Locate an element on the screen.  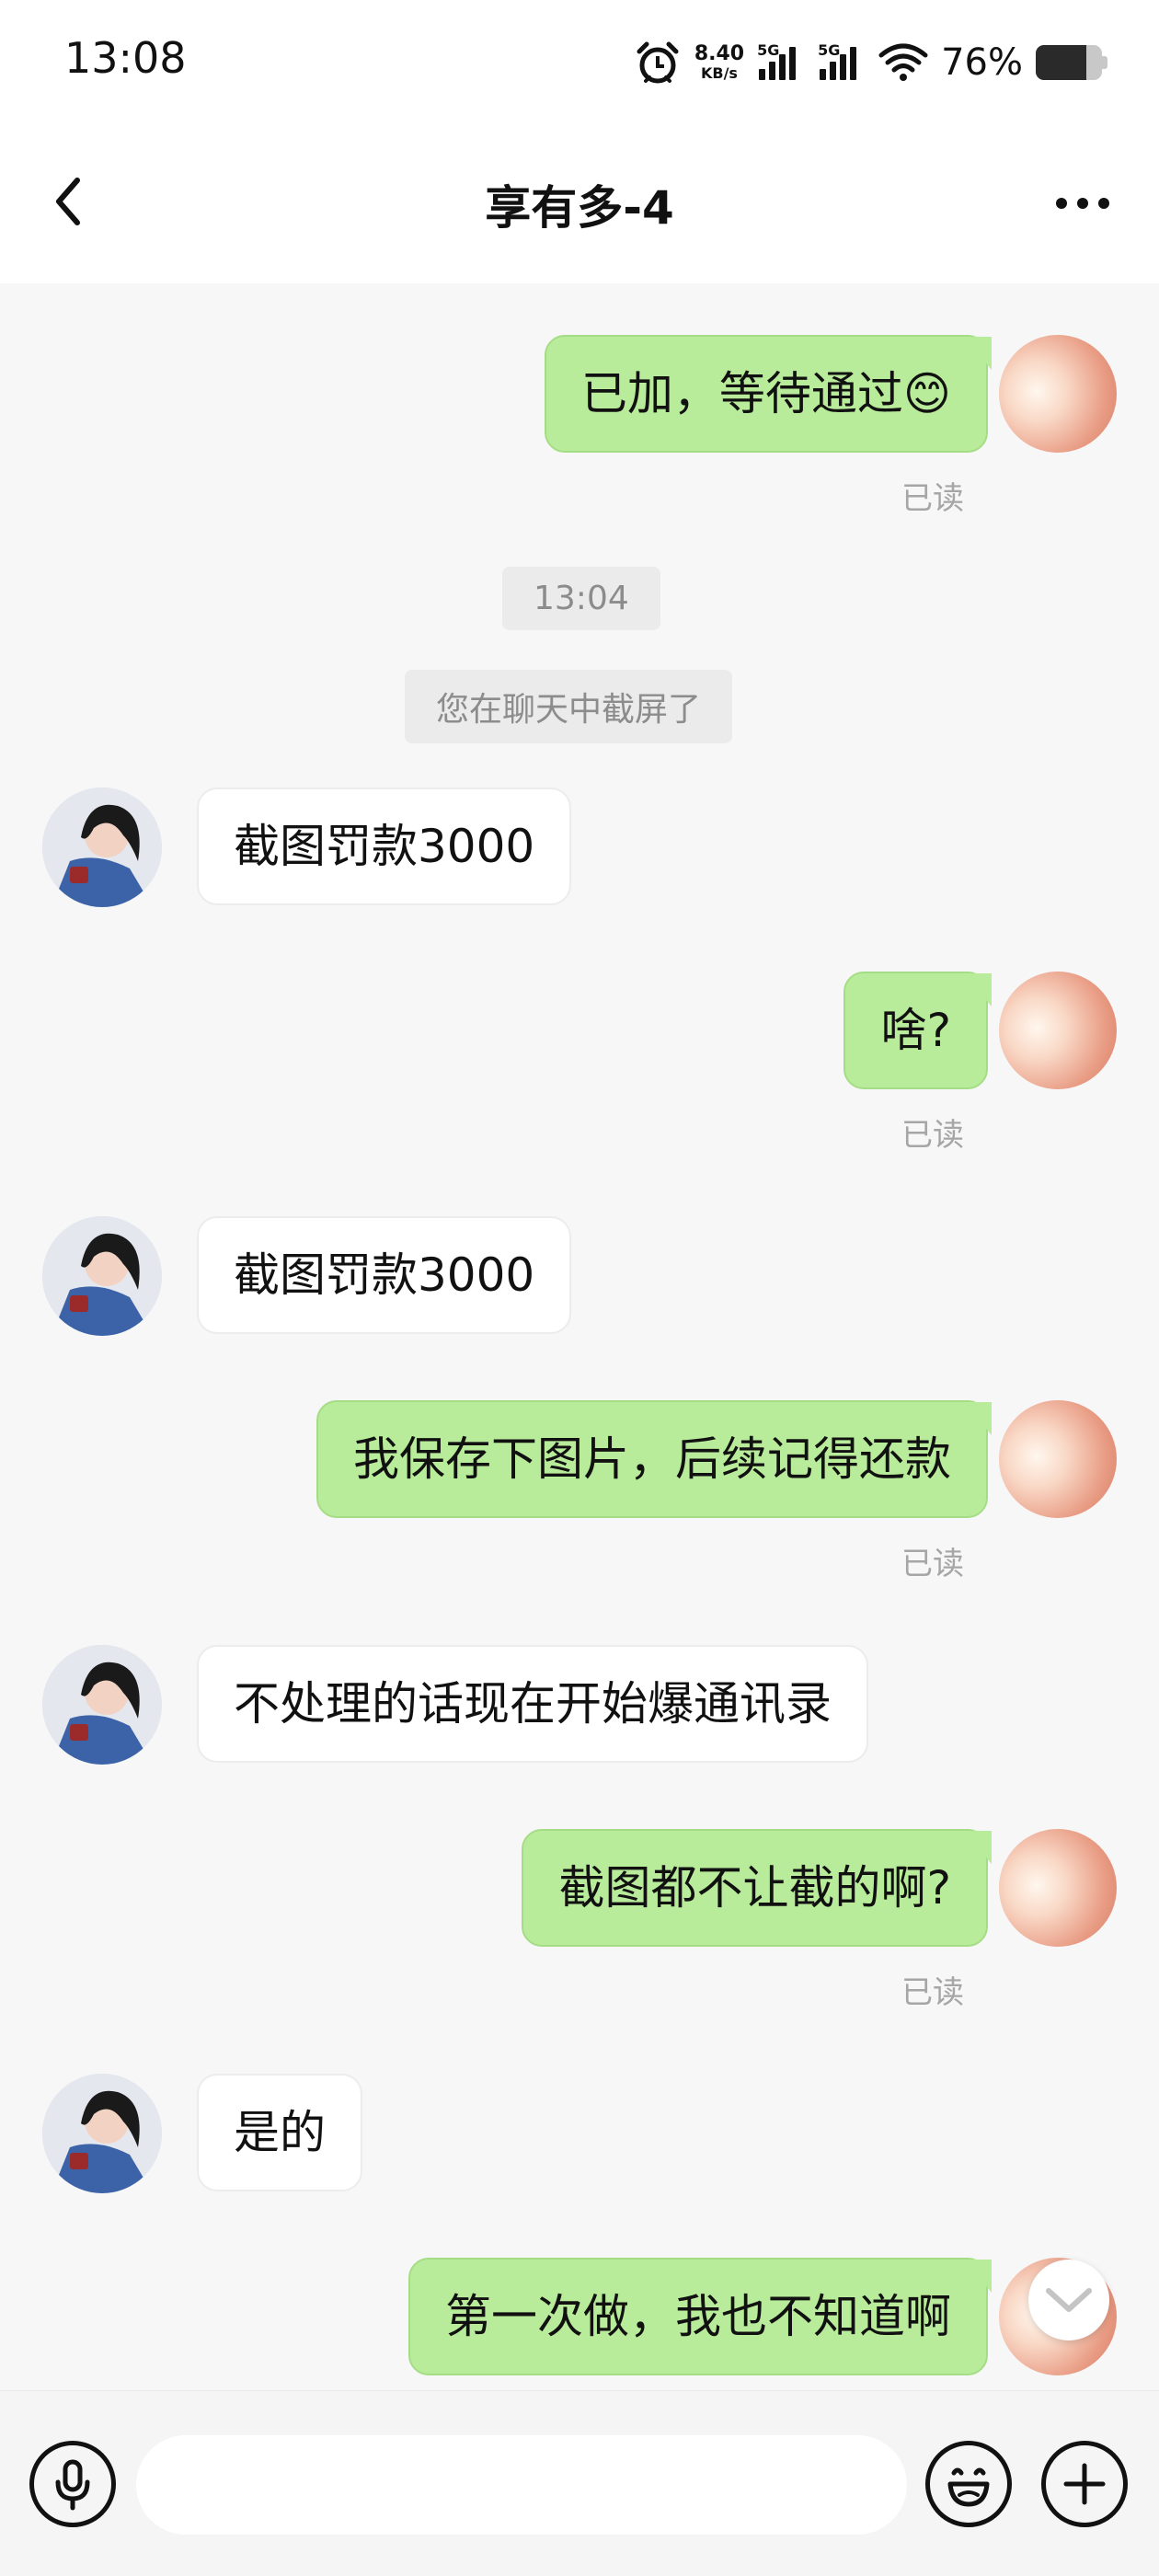
battery-percentage: 76% is located at coordinates (982, 62).